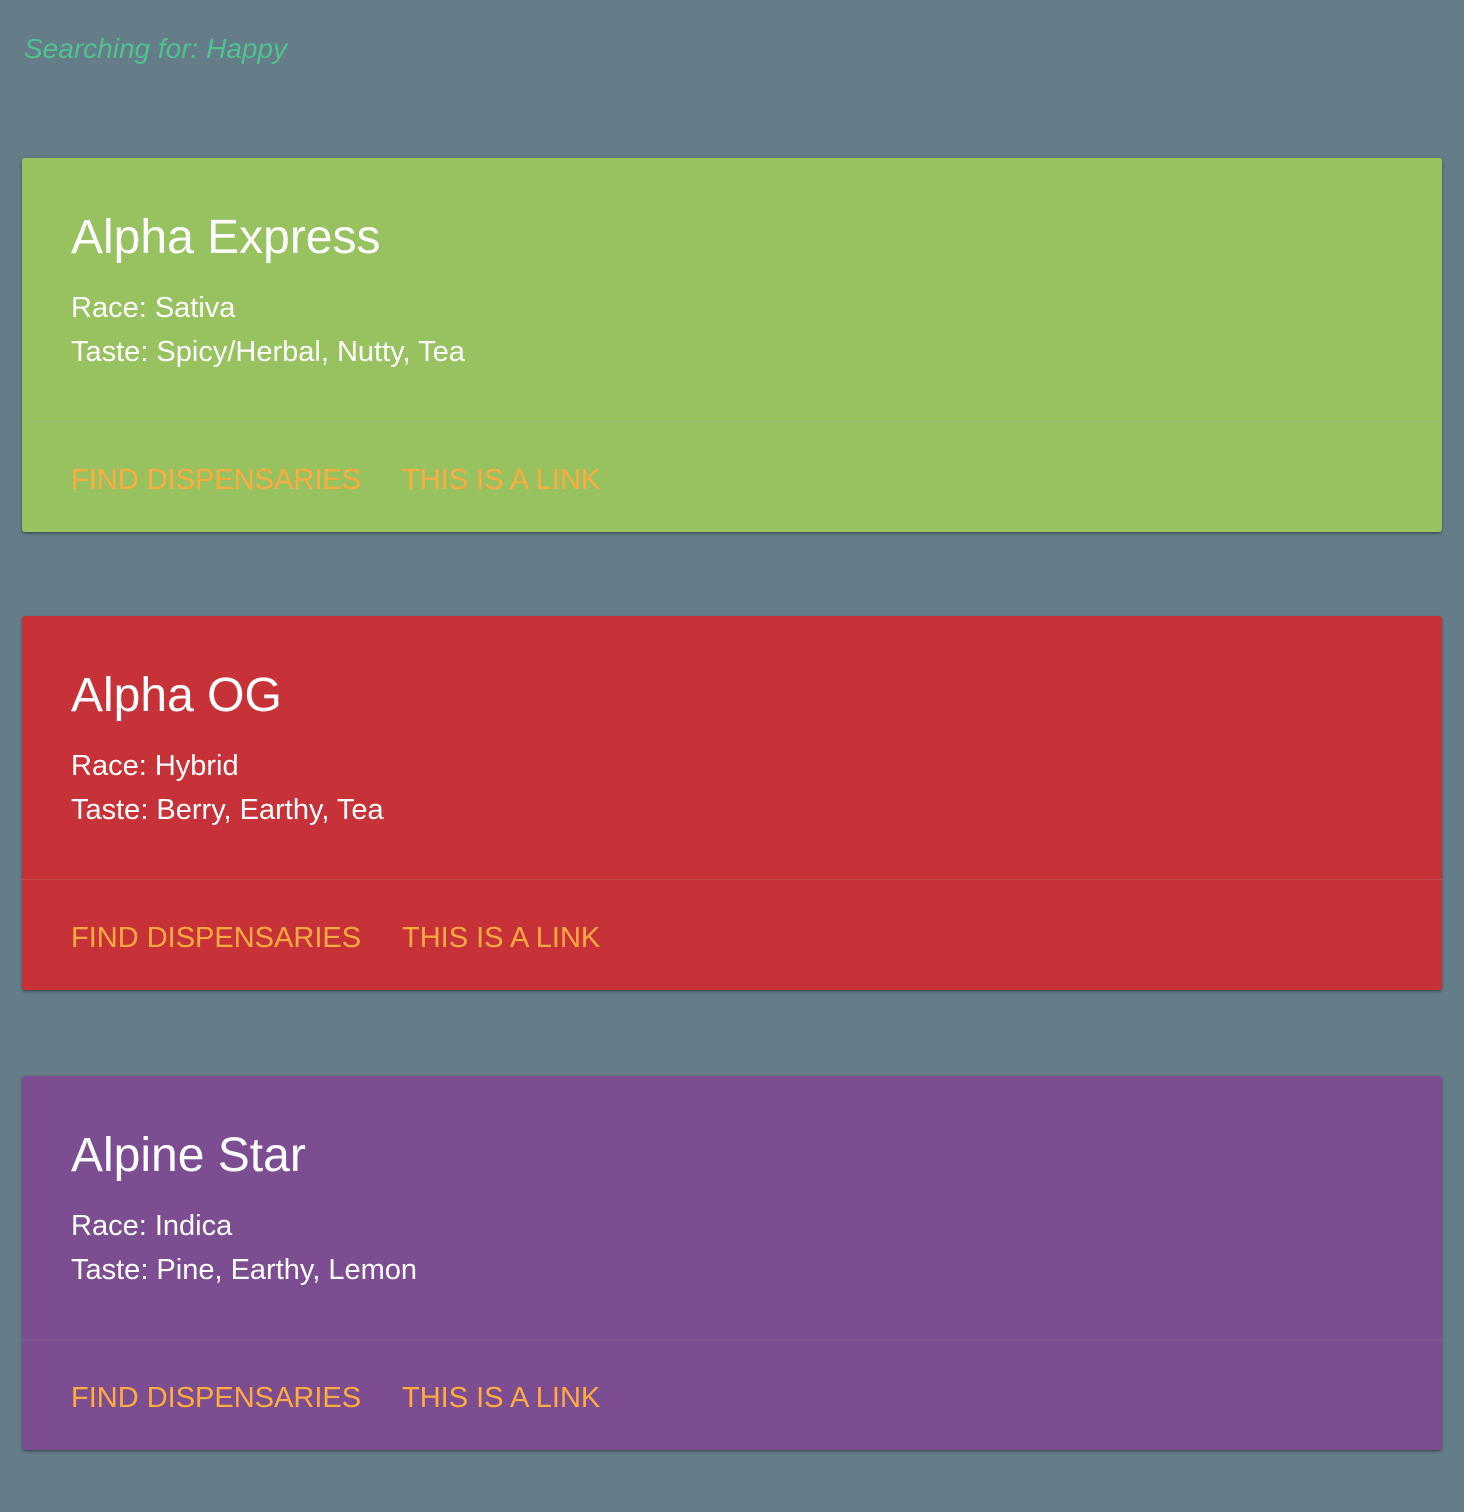 The image size is (1464, 1512). What do you see at coordinates (155, 766) in the screenshot?
I see `strain-race: Race: Hybrid` at bounding box center [155, 766].